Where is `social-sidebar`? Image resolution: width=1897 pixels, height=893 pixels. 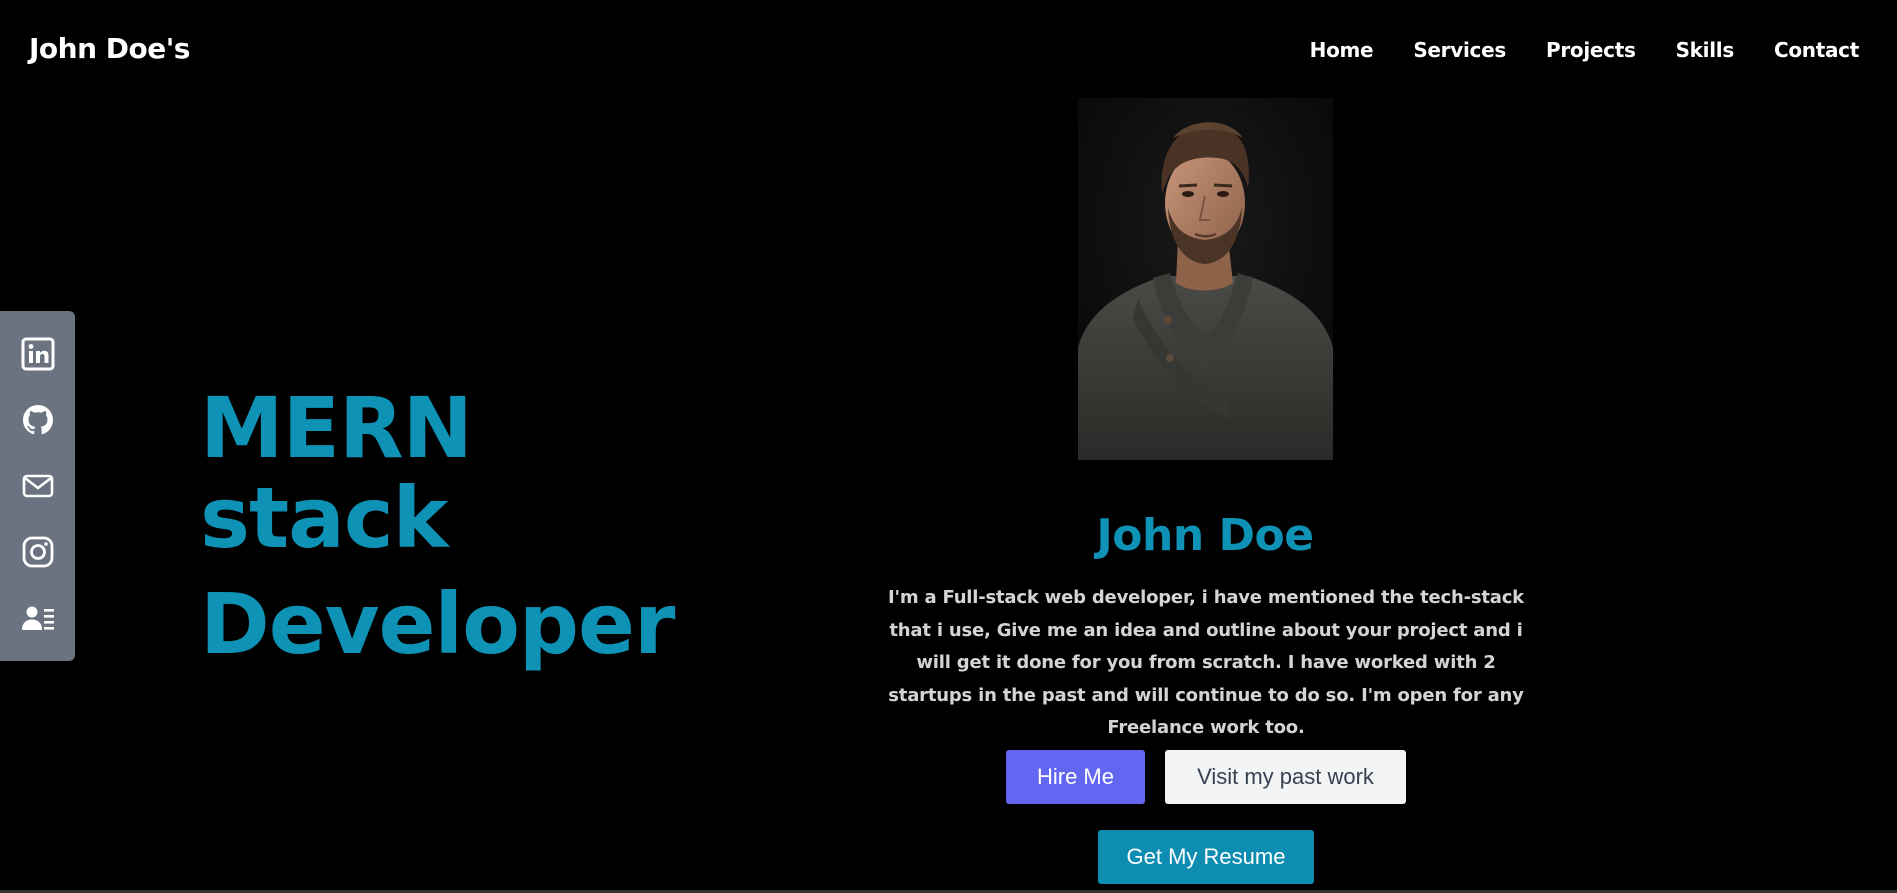 social-sidebar is located at coordinates (37, 486).